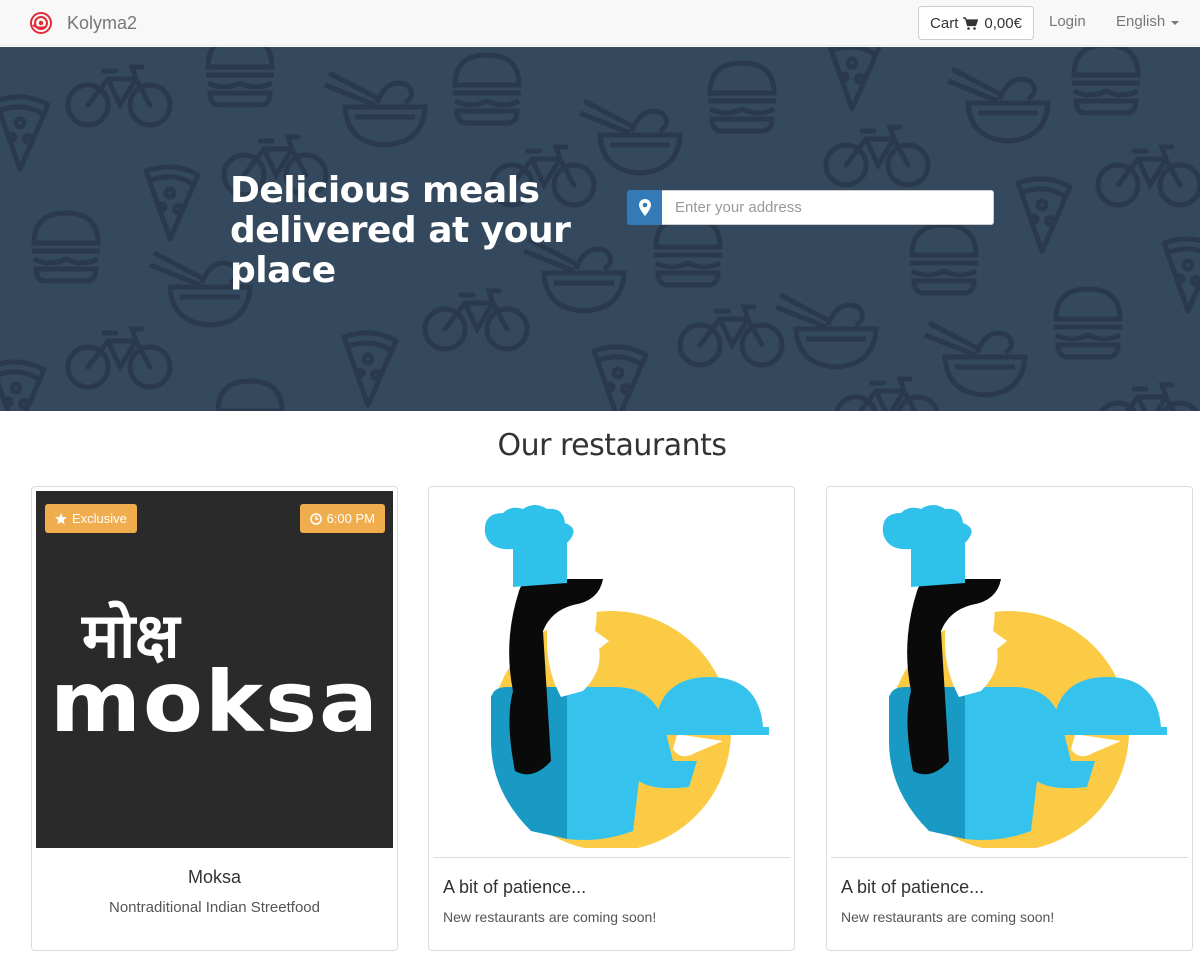 The width and height of the screenshot is (1200, 955). I want to click on opening-time-badge: 6:00 PM, so click(342, 518).